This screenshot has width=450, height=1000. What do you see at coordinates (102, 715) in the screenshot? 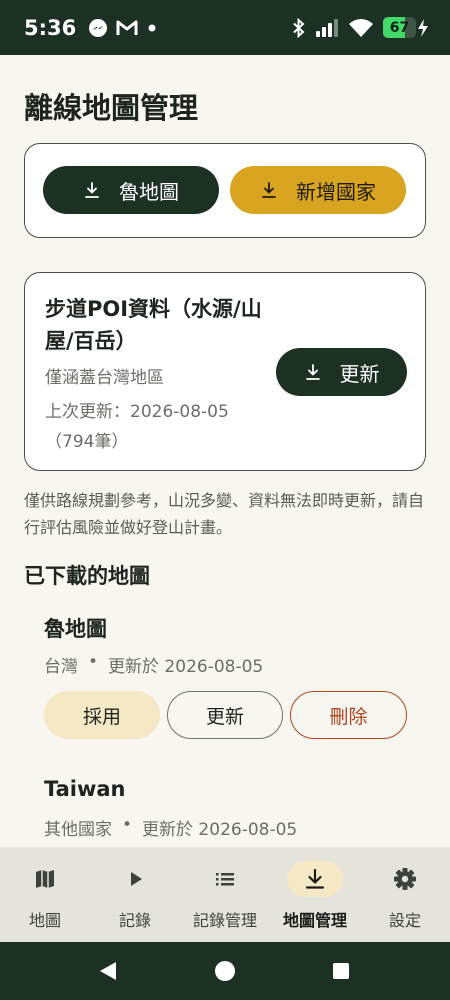
I see `apply-map-button: 採用` at bounding box center [102, 715].